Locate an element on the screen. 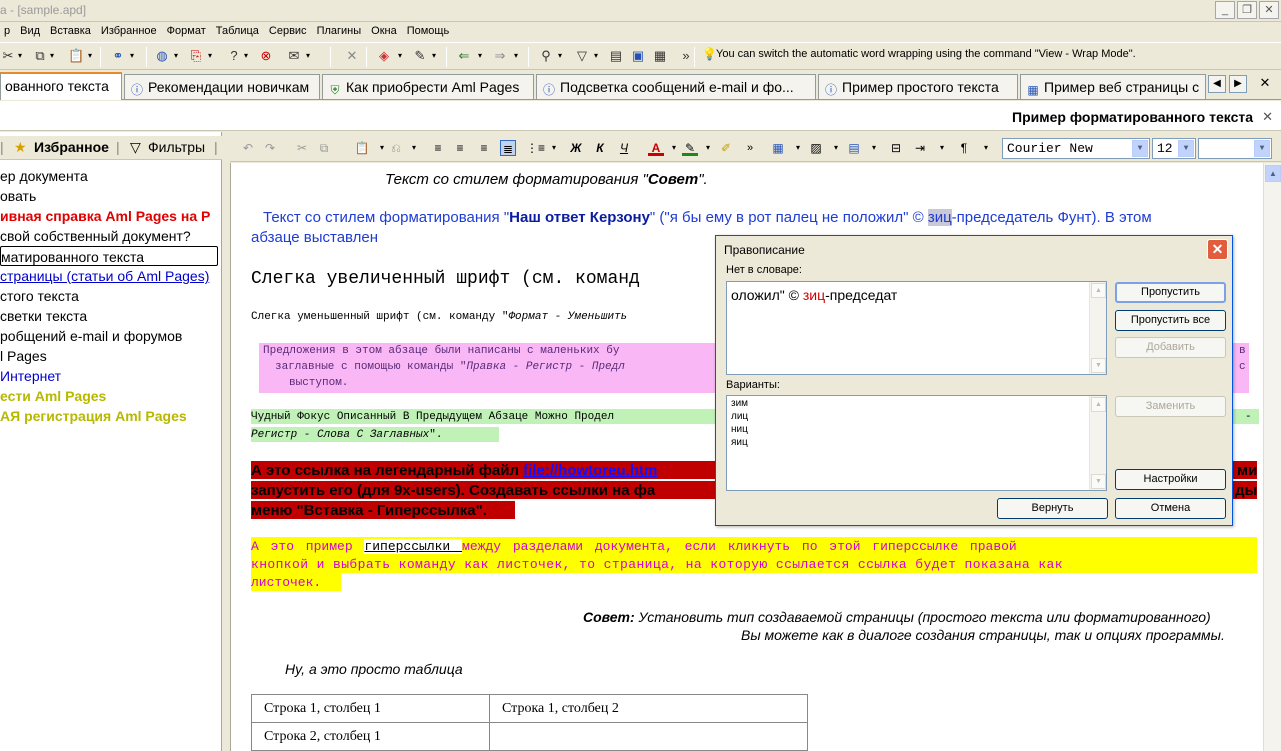 The height and width of the screenshot is (751, 1281). revert-button: Вернуть is located at coordinates (1052, 508).